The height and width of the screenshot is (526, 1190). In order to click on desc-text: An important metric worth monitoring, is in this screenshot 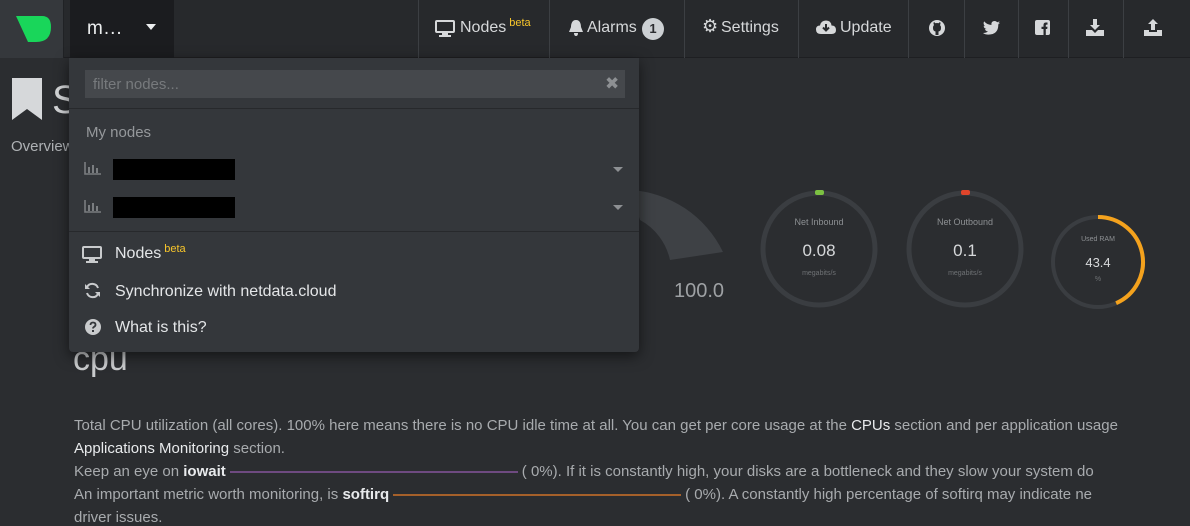, I will do `click(208, 494)`.